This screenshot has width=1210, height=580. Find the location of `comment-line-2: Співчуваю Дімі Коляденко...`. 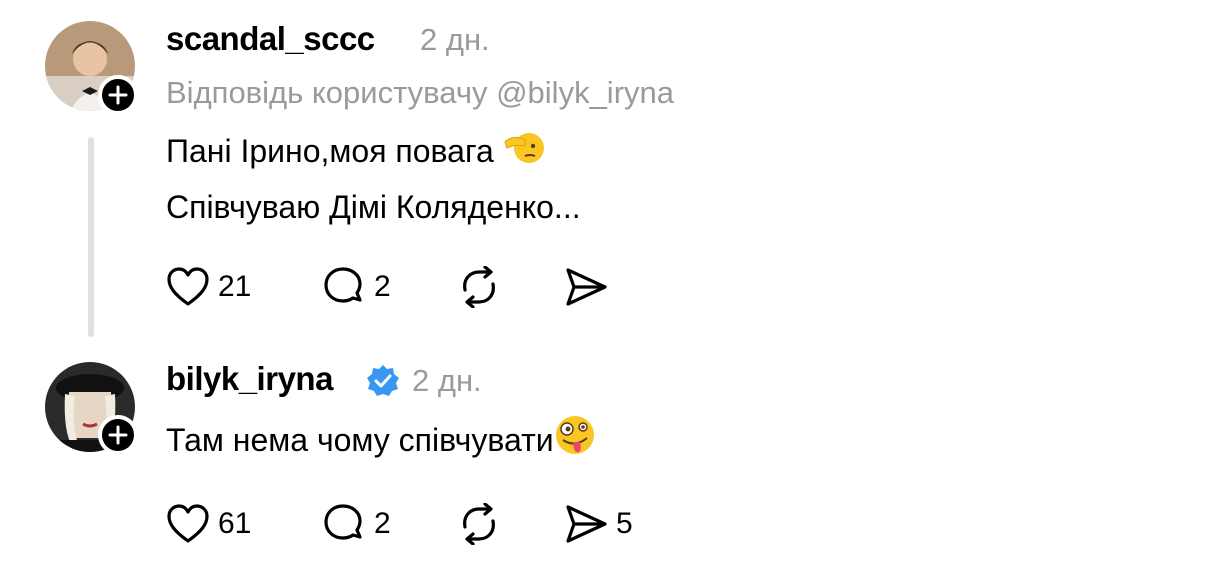

comment-line-2: Співчуваю Дімі Коляденко... is located at coordinates (373, 207).